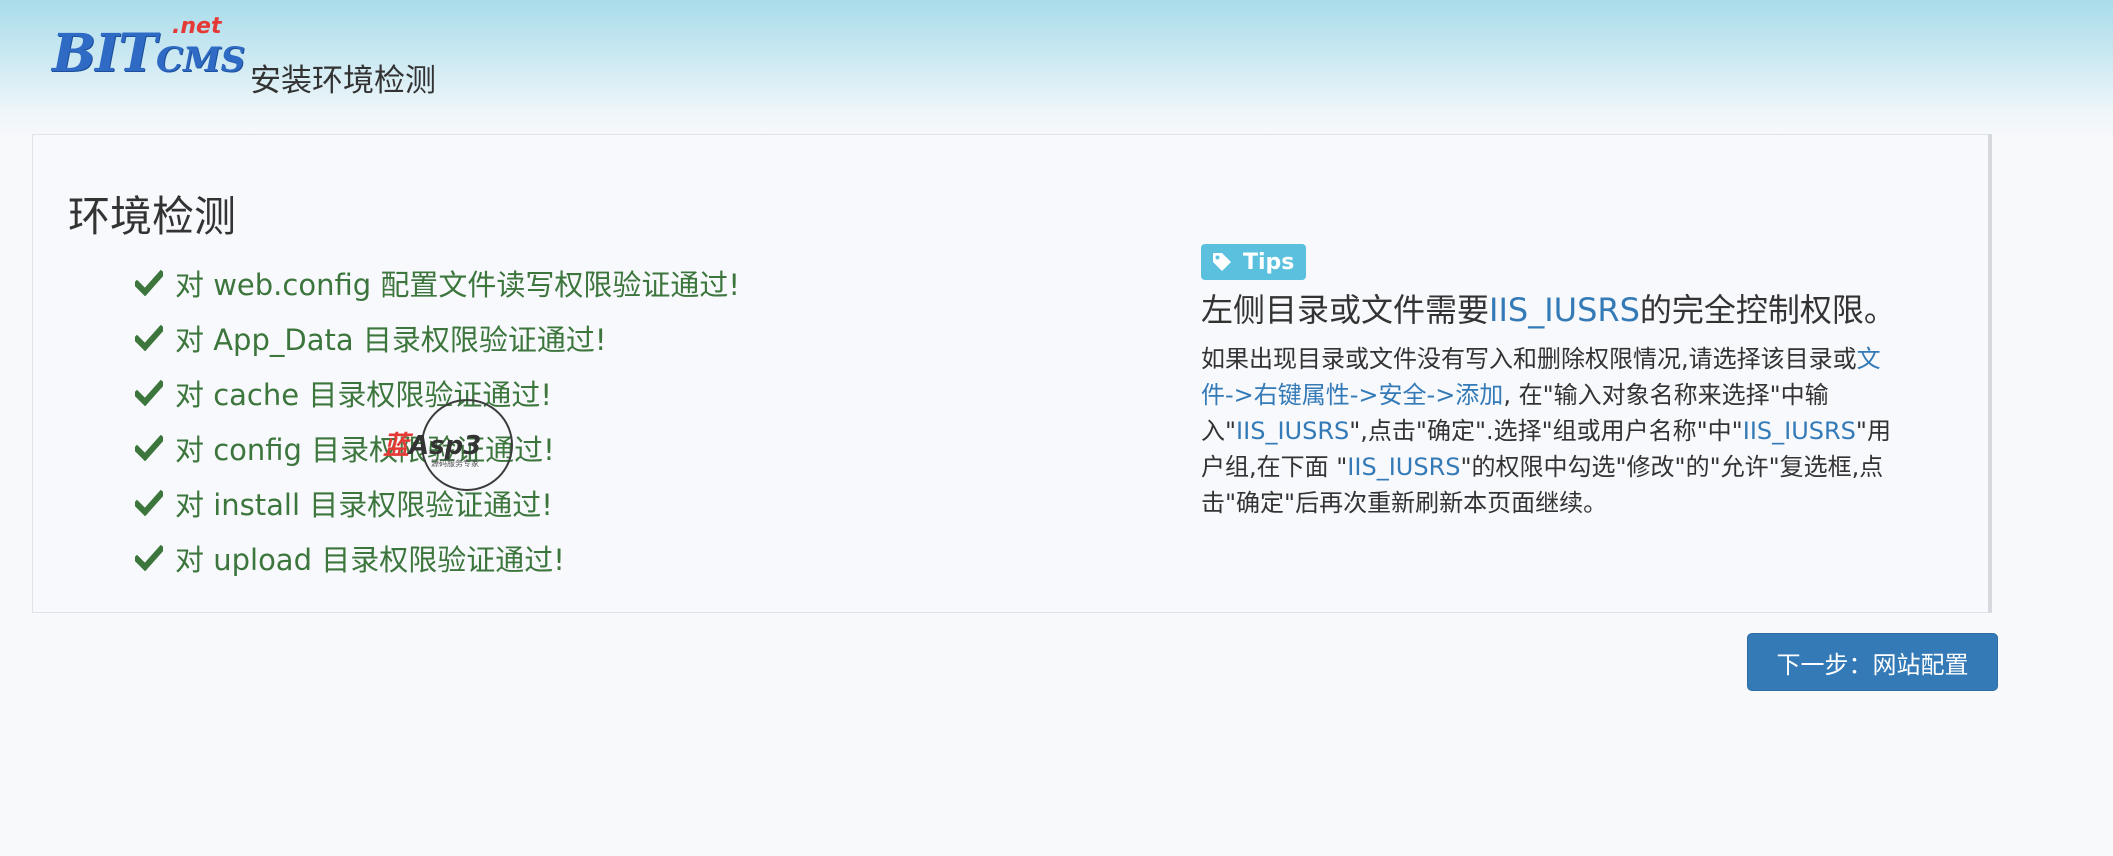  Describe the element at coordinates (1541, 359) in the screenshot. I see `tips-line-1: 如果出现目录或文件没有写入和删除权限情况,请选择该目录或文` at that location.